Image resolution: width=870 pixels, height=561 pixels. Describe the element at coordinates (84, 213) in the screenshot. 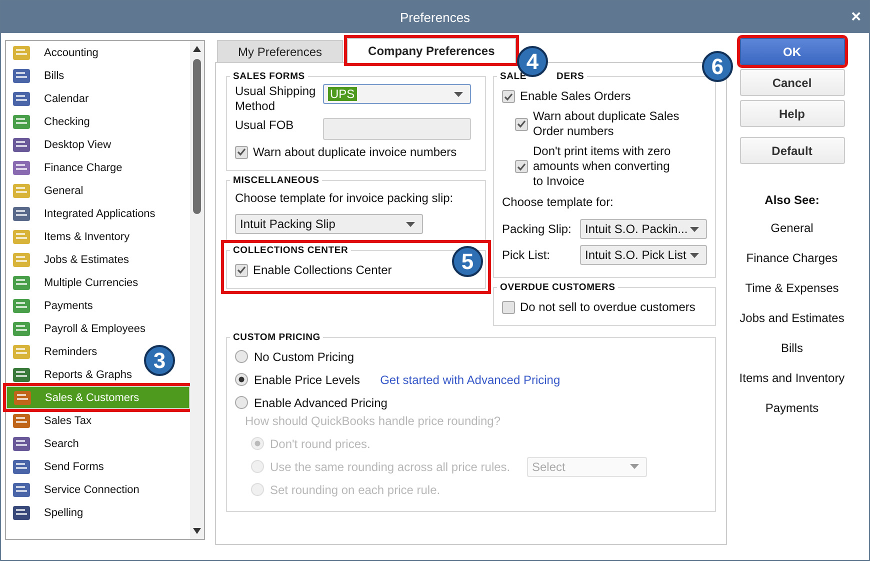

I see `category-item: Integrated Applications` at that location.